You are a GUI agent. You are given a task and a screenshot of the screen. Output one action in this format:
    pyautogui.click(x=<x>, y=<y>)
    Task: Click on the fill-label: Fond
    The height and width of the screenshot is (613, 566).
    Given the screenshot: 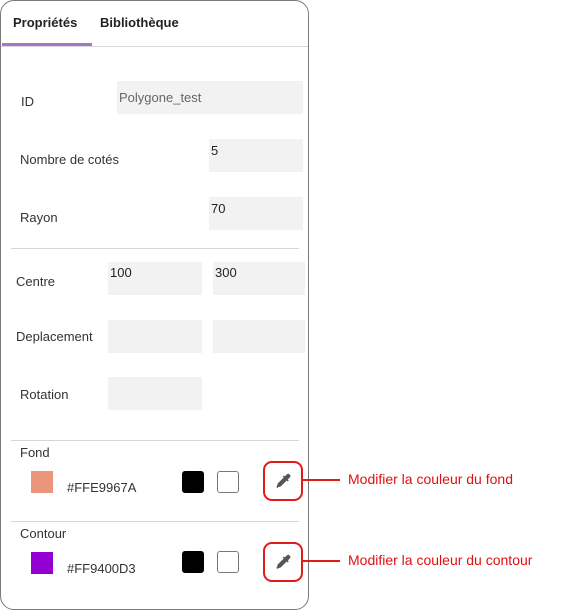 What is the action you would take?
    pyautogui.click(x=35, y=452)
    